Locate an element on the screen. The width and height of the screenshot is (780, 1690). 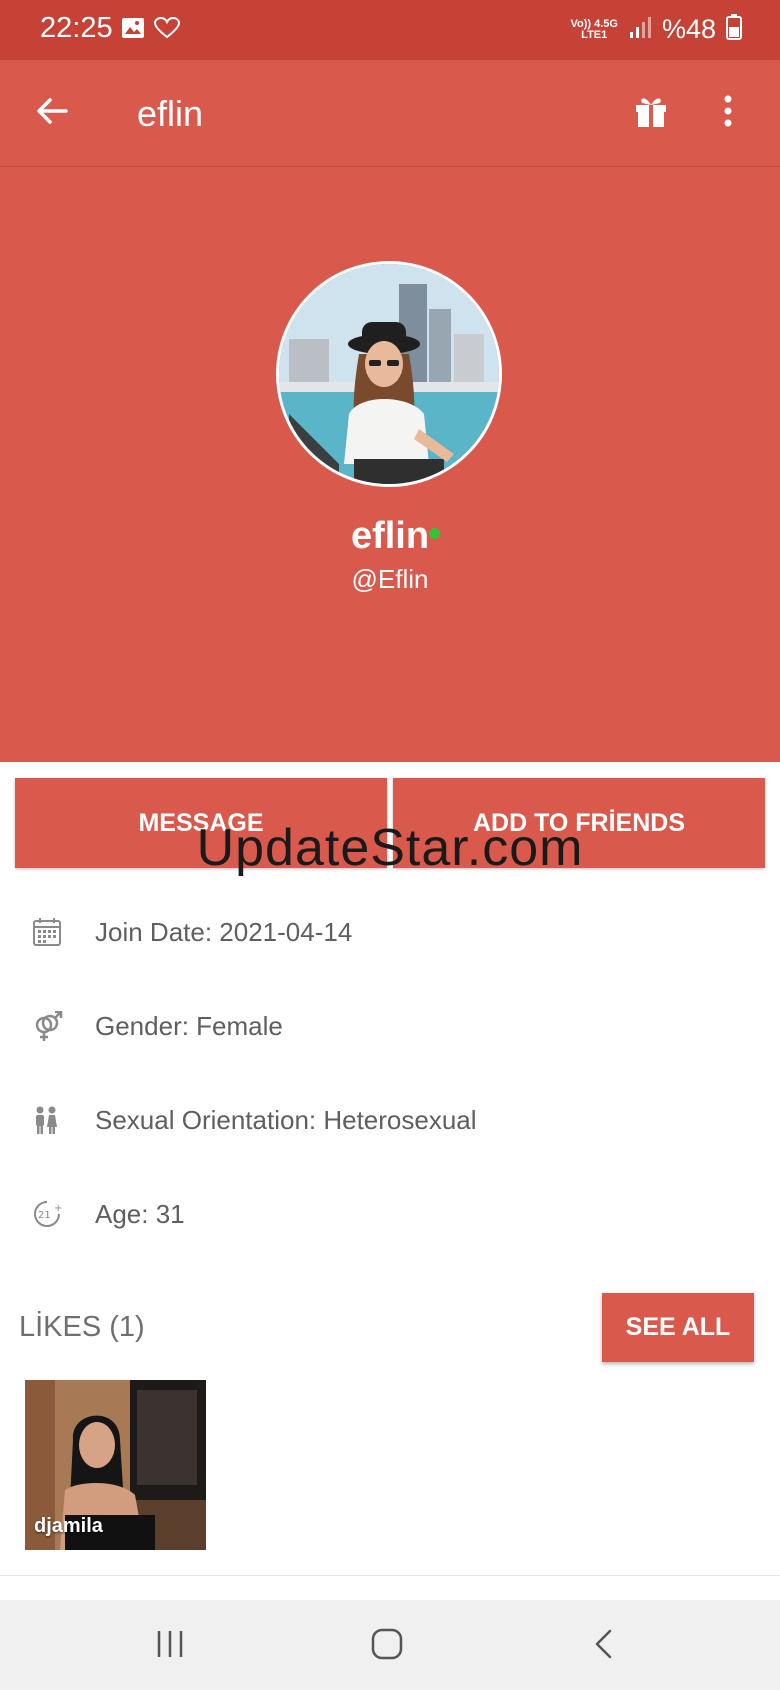
app-bar: eflin is located at coordinates (390, 113).